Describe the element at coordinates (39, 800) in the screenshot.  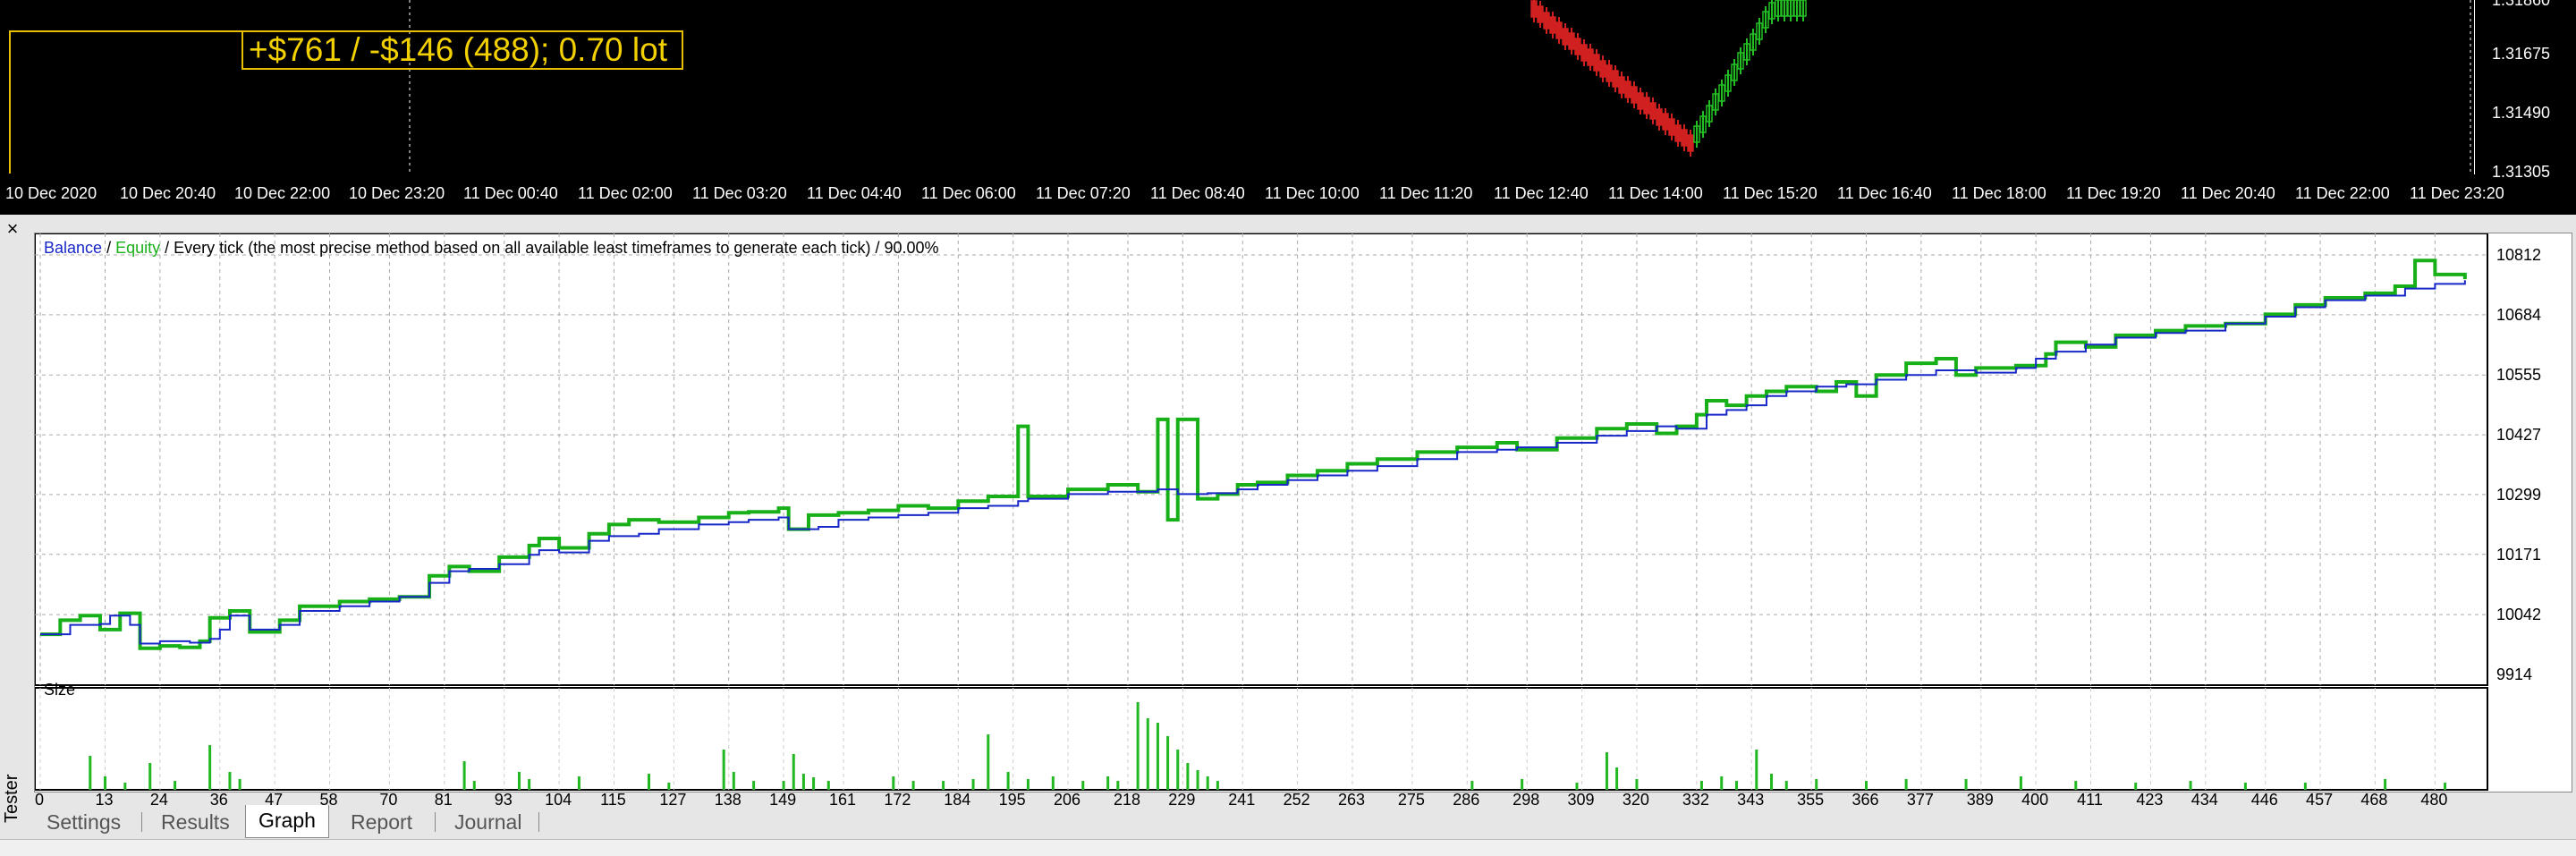
I see `x-tick-label: 0` at that location.